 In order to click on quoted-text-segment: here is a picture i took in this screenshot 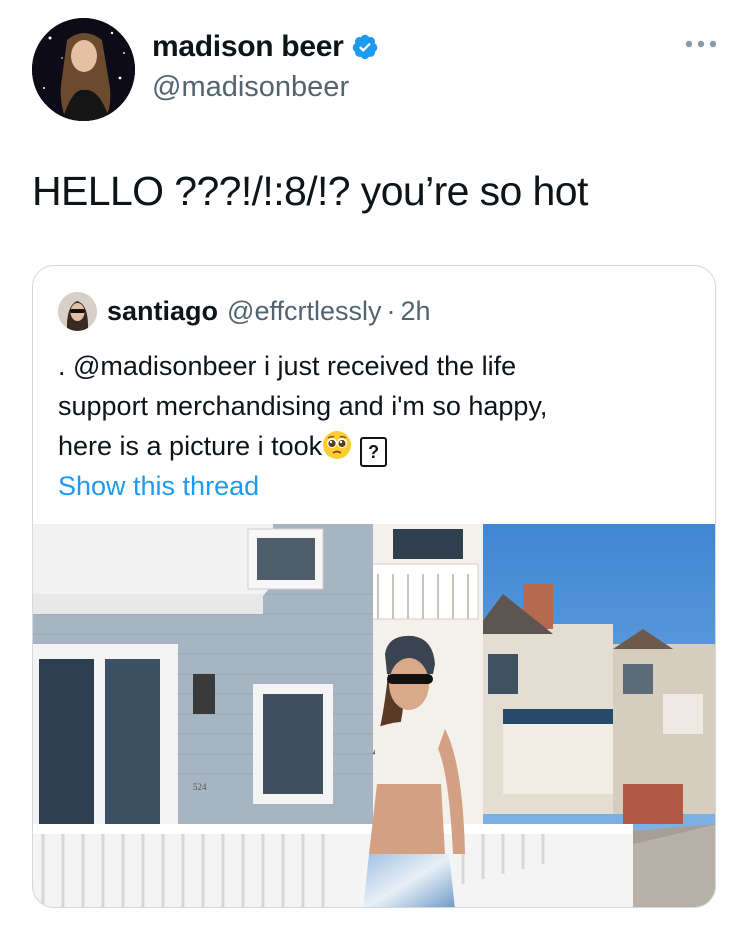, I will do `click(190, 446)`.